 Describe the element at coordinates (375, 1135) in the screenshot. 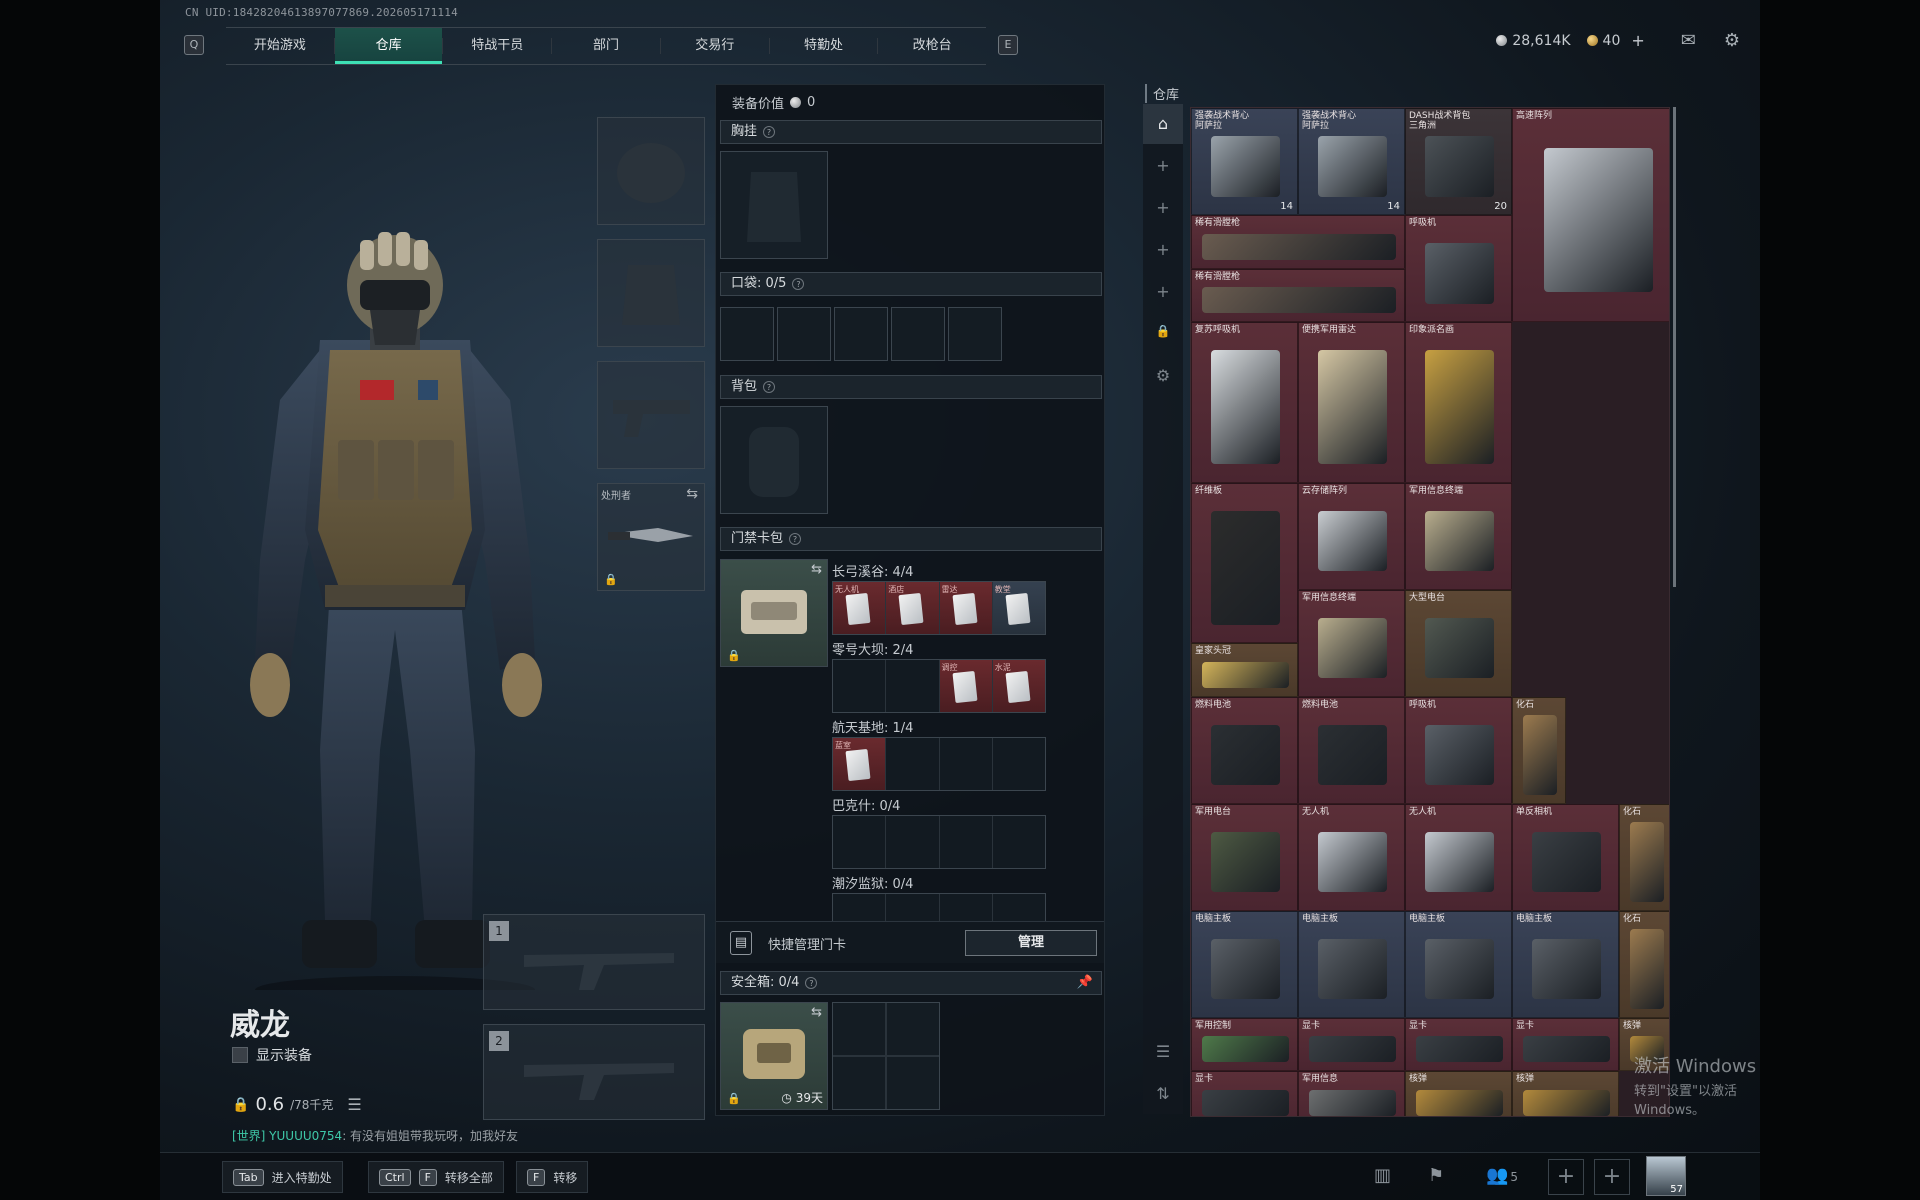

I see `world-chat-line: [世界] YUUUU0754: 有没有姐姐带我玩呀，加我好友` at that location.